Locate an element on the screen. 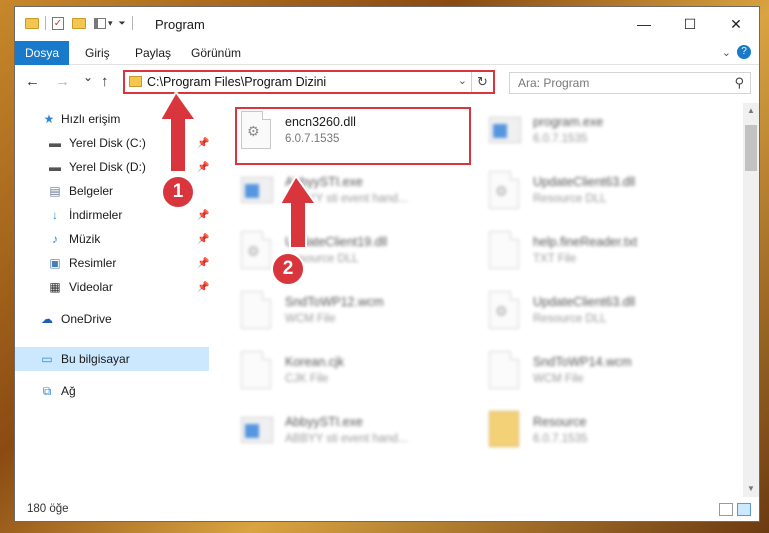  item-count: 180 öğe is located at coordinates (48, 509).